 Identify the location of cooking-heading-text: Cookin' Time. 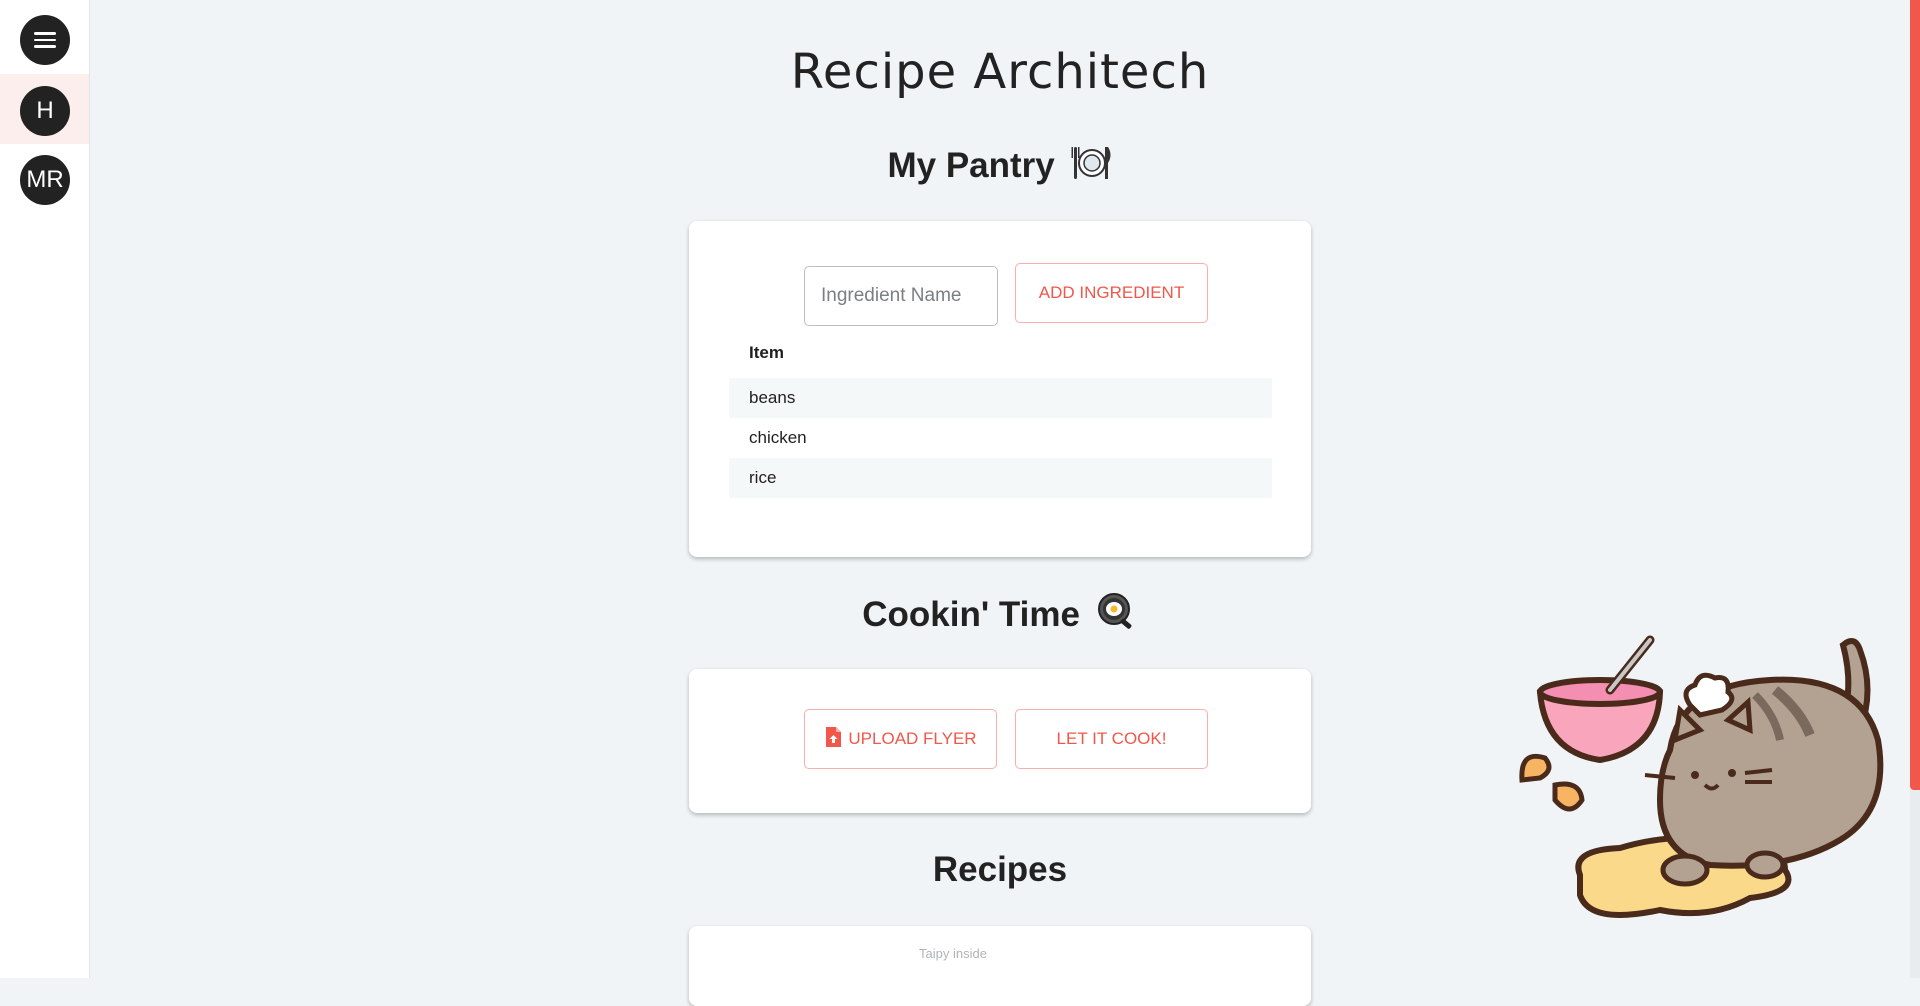
(971, 614).